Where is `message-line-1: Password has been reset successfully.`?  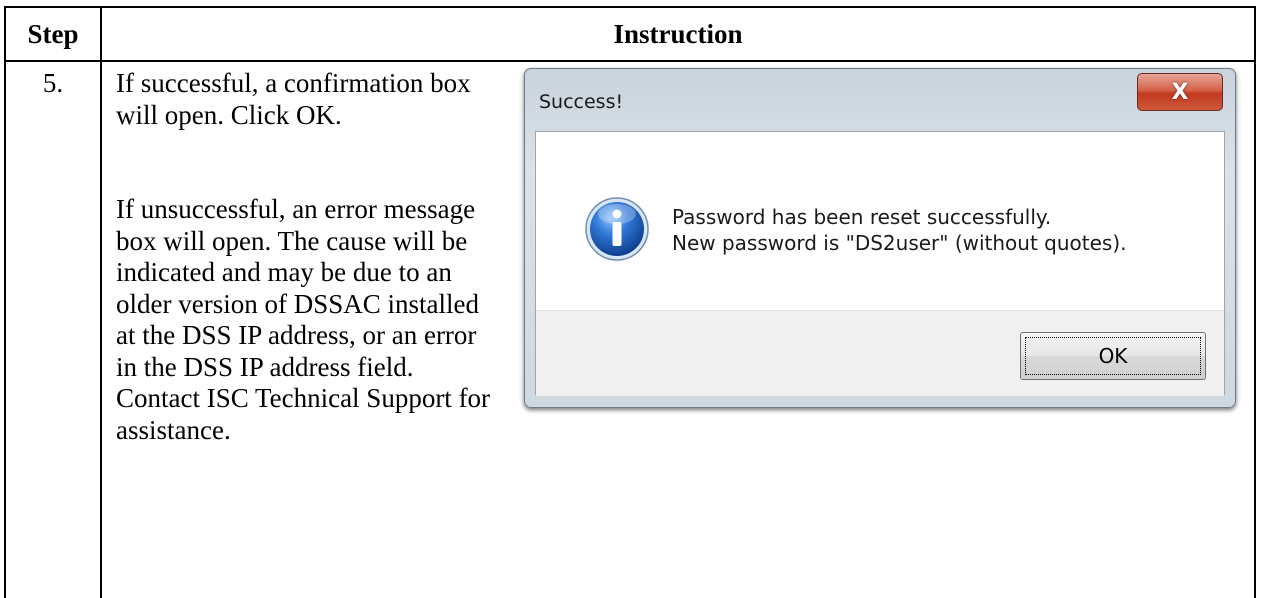 message-line-1: Password has been reset successfully. is located at coordinates (862, 217).